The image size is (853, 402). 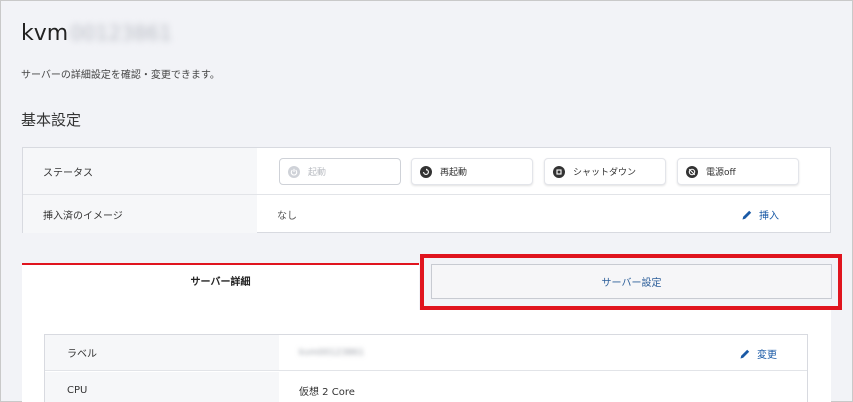 I want to click on page-title: kvm 00123861, so click(x=96, y=33).